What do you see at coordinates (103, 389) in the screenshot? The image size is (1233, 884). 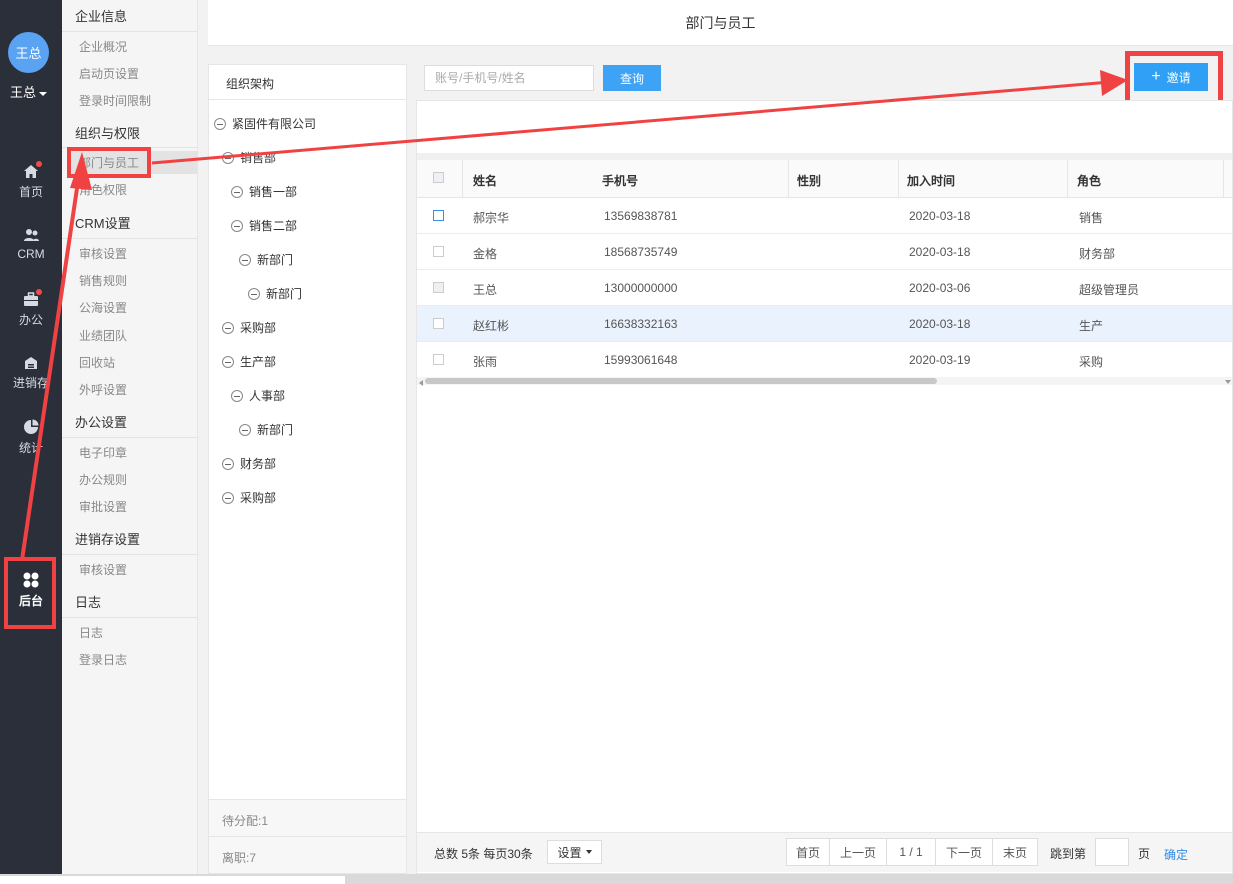 I see `submenu-item-call-settings: 外呼设置` at bounding box center [103, 389].